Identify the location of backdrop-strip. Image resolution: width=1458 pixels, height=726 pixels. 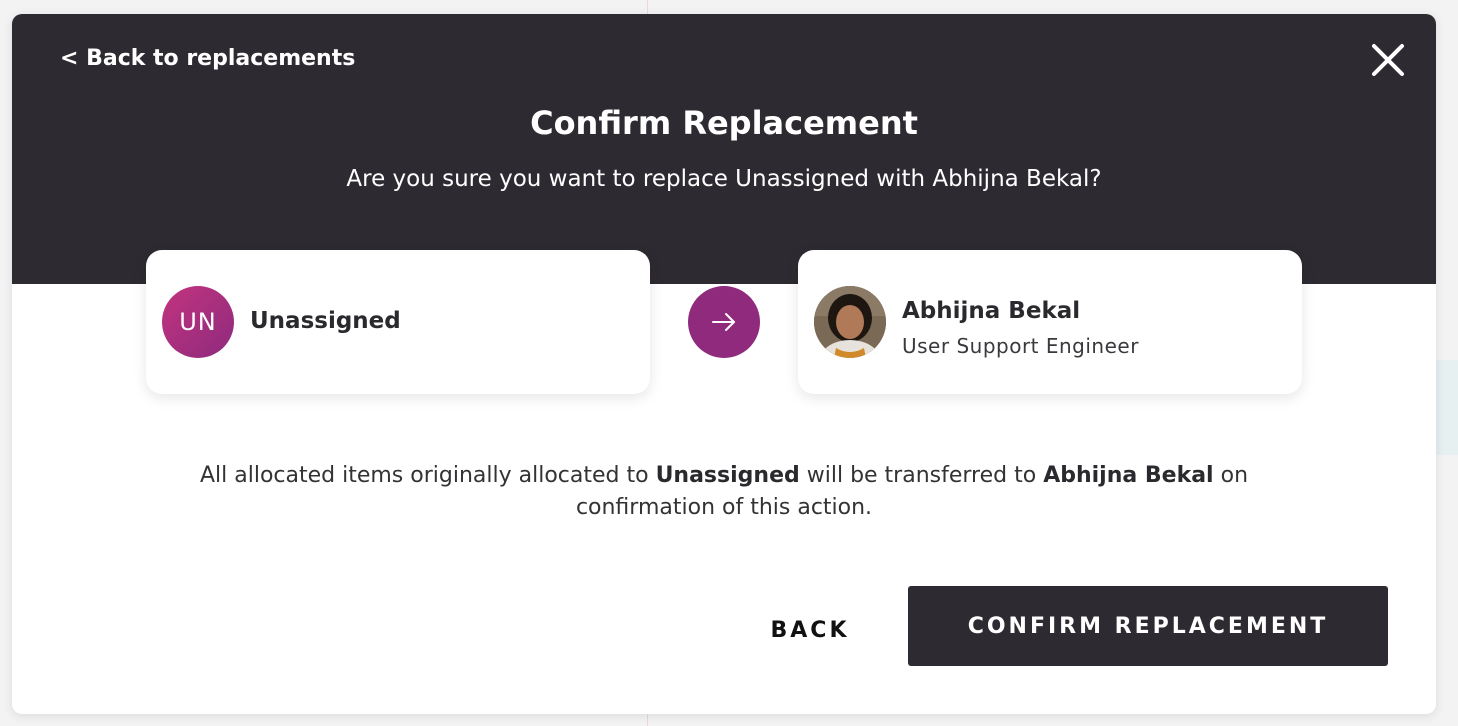
(1446, 407).